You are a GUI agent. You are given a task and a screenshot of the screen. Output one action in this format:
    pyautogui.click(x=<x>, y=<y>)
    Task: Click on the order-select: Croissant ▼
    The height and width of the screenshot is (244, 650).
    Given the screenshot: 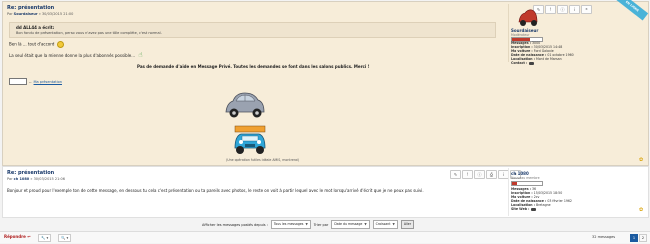 What is the action you would take?
    pyautogui.click(x=385, y=224)
    